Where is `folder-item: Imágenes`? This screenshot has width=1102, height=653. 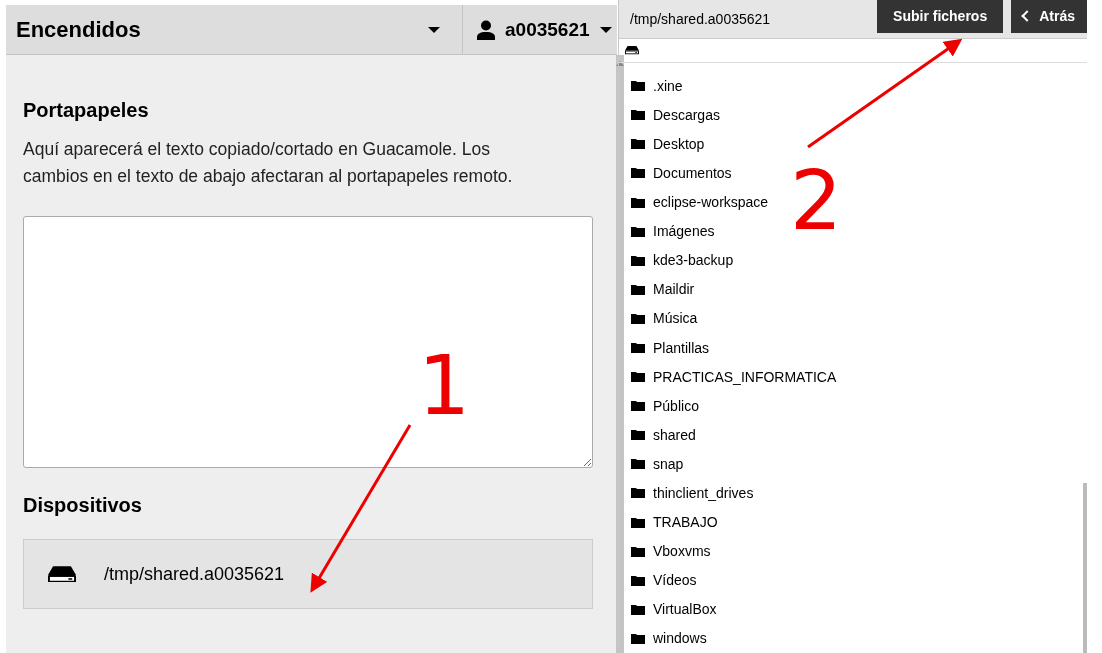
folder-item: Imágenes is located at coordinates (684, 231).